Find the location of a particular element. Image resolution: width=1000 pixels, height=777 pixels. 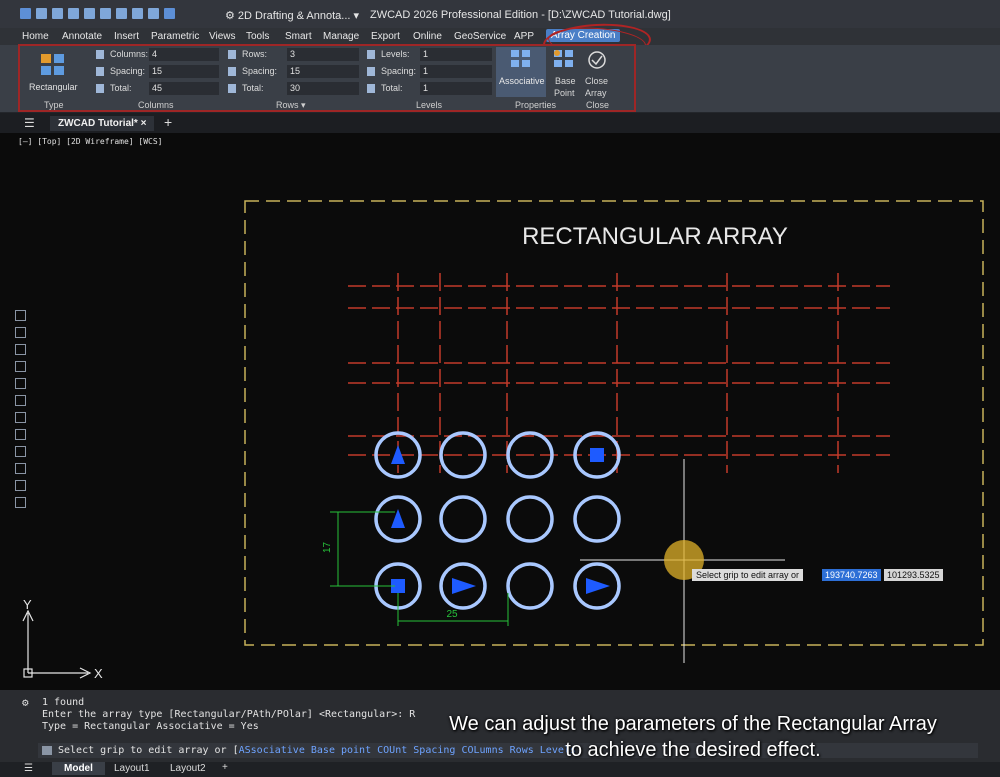

add-layout-icon: + is located at coordinates (225, 767).